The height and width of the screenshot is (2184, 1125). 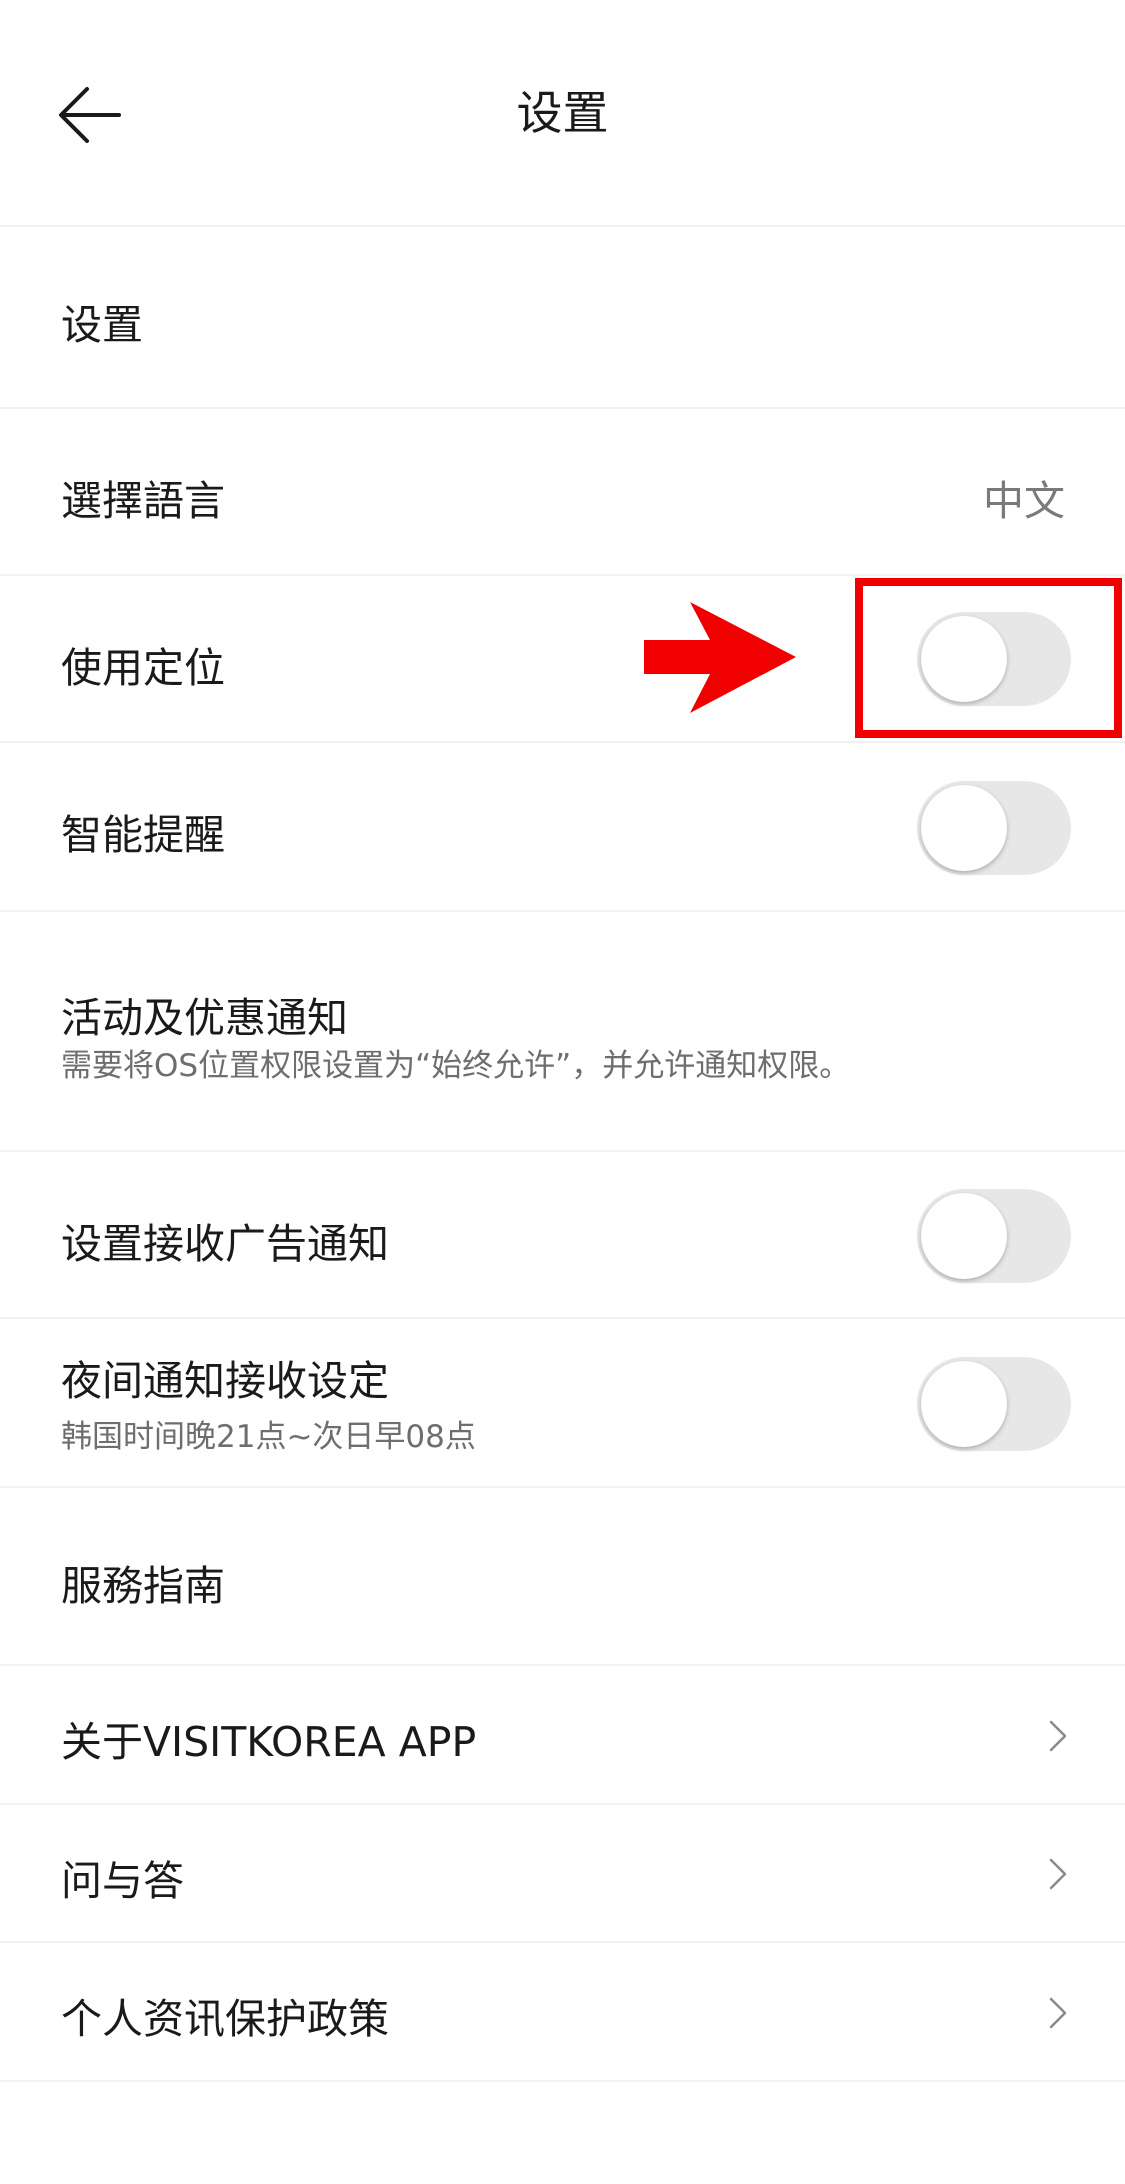 What do you see at coordinates (143, 1586) in the screenshot?
I see `row-label: 服務指南` at bounding box center [143, 1586].